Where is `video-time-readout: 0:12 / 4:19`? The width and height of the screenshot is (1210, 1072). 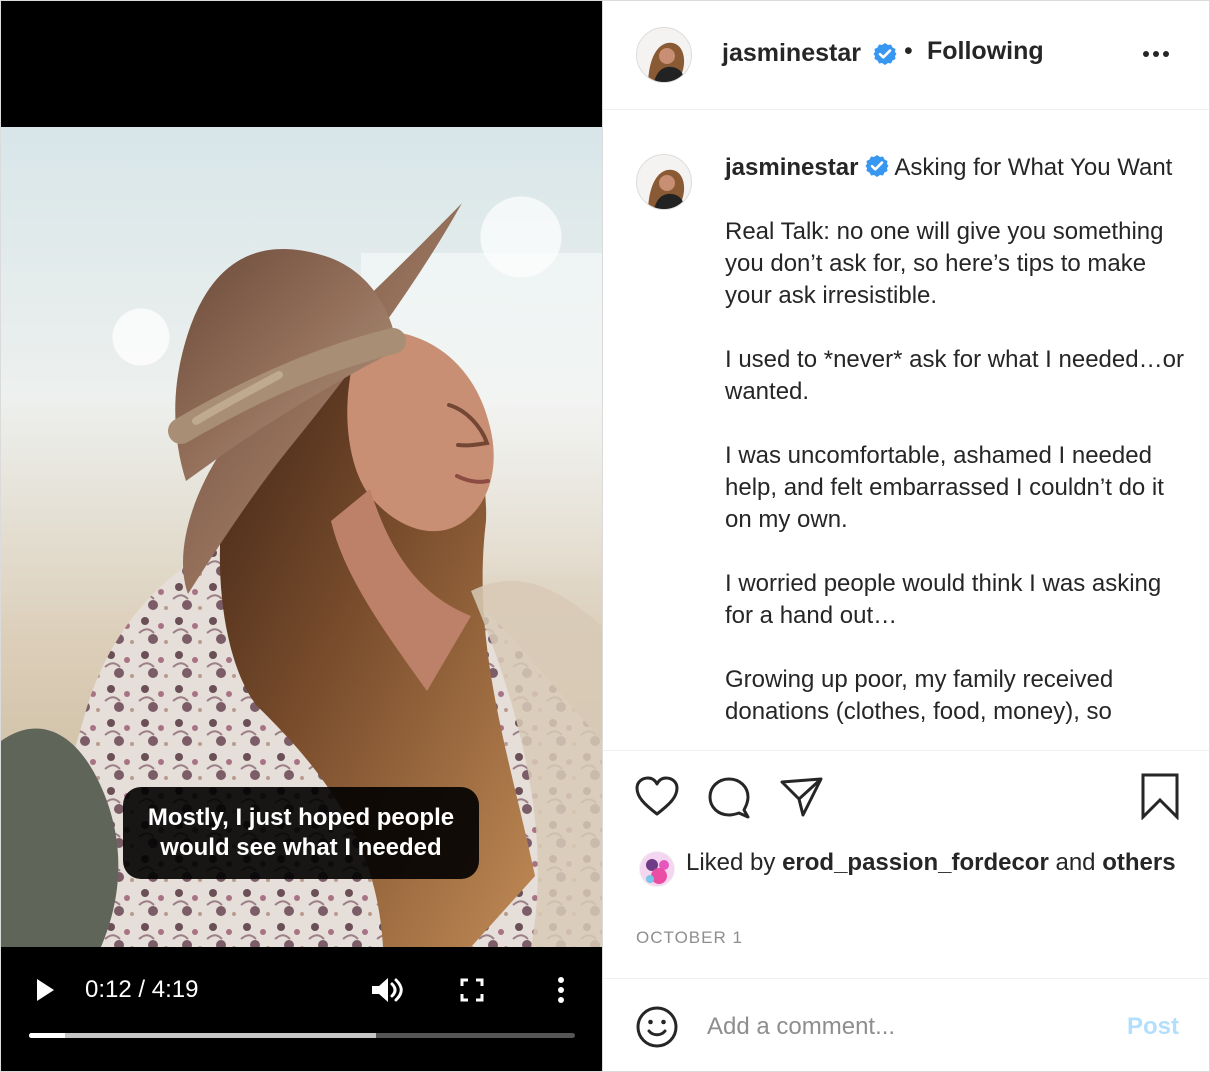 video-time-readout: 0:12 / 4:19 is located at coordinates (142, 989).